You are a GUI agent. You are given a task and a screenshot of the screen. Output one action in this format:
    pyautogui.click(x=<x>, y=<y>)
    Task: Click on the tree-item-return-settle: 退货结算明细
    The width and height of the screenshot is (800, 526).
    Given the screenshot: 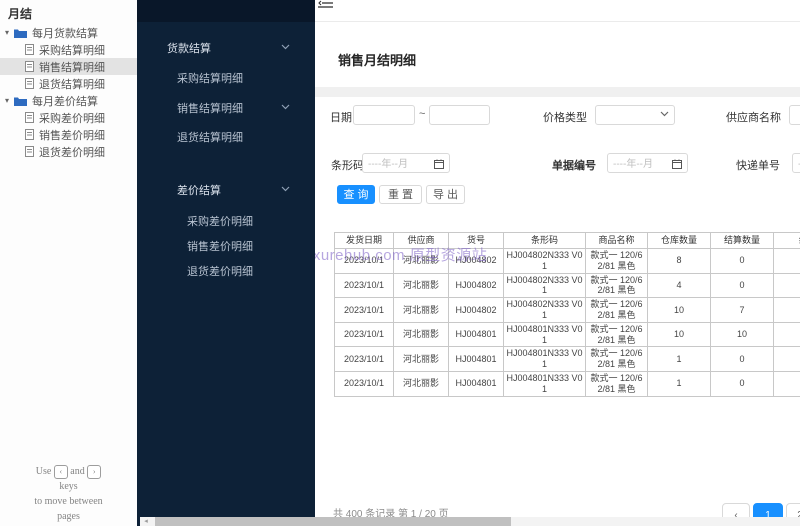 What is the action you would take?
    pyautogui.click(x=68, y=83)
    